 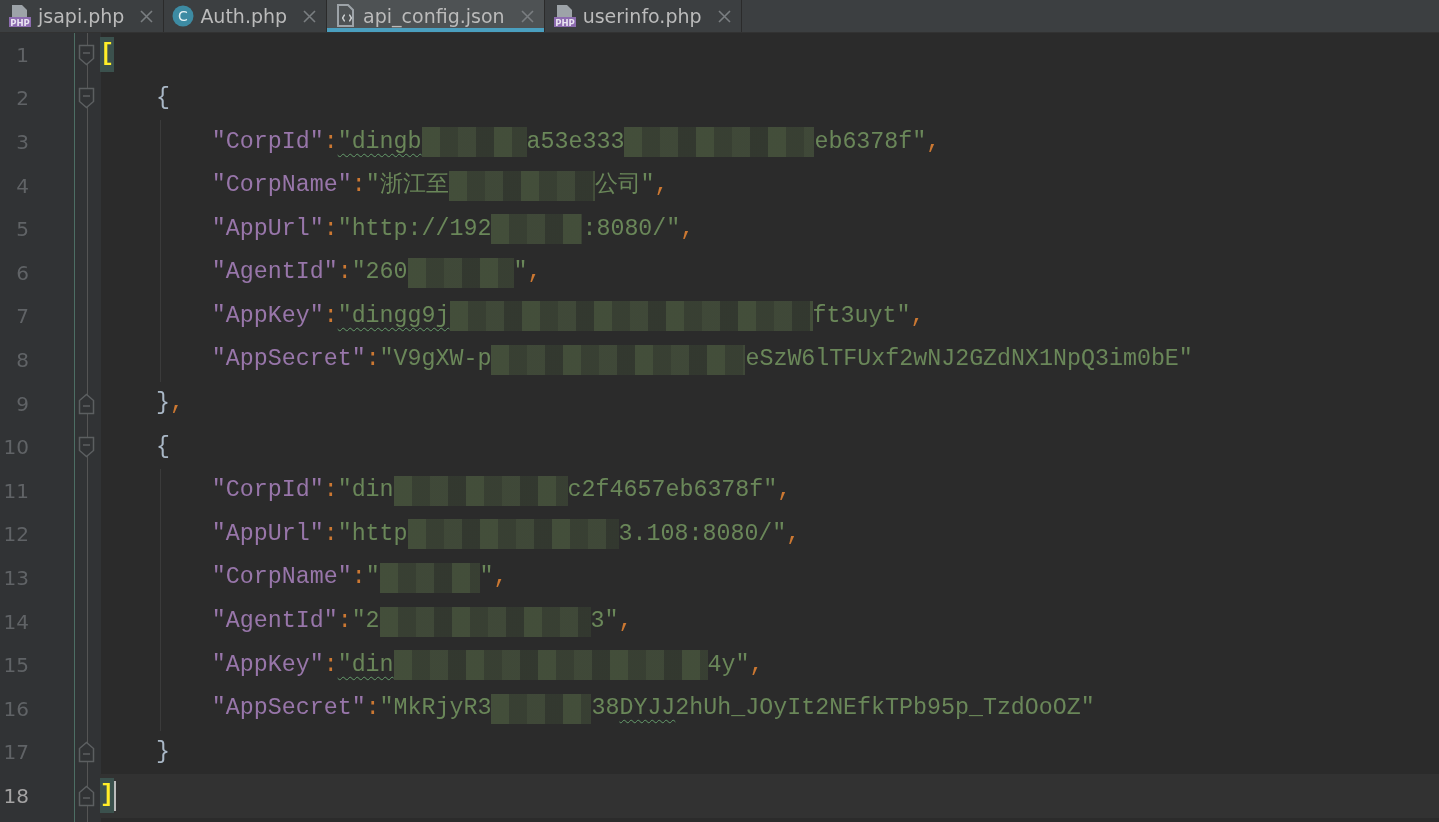 What do you see at coordinates (969, 360) in the screenshot?
I see `string-value: eSzW6lTFUxf2wNJ2GZdNX1NpQ3im0bE"` at bounding box center [969, 360].